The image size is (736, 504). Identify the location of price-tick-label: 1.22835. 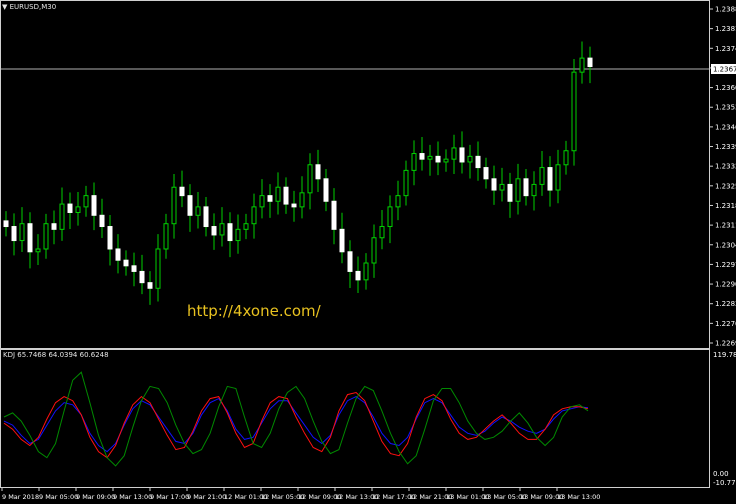
(725, 304).